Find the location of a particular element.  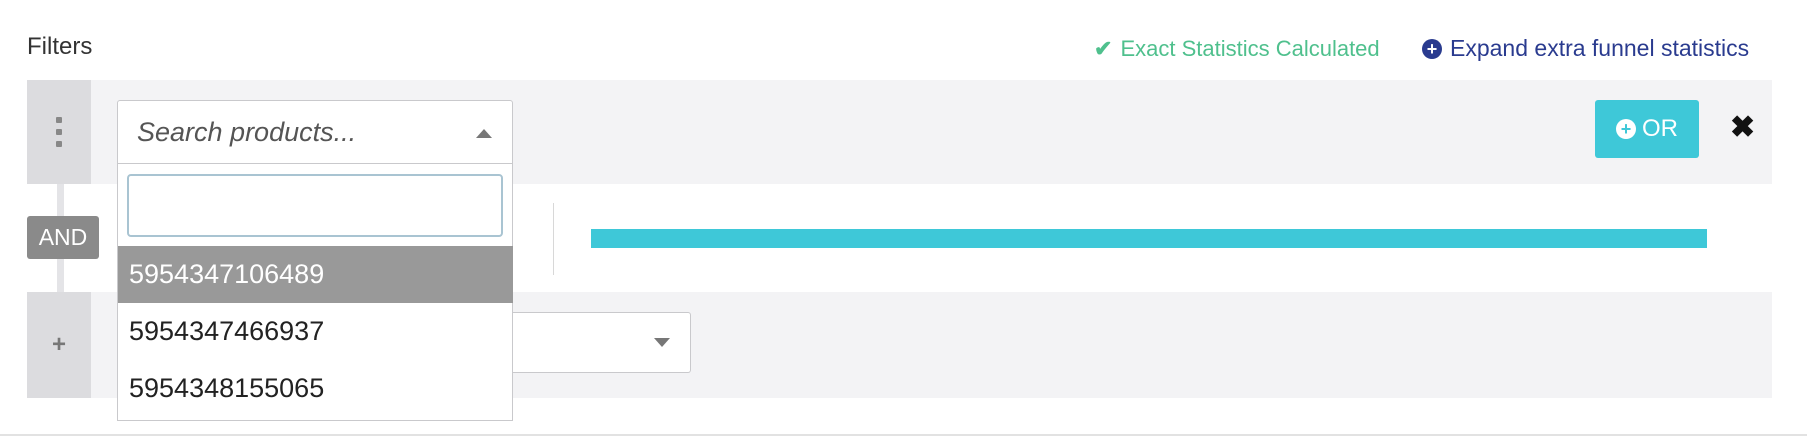

funnel-bar is located at coordinates (1149, 238).